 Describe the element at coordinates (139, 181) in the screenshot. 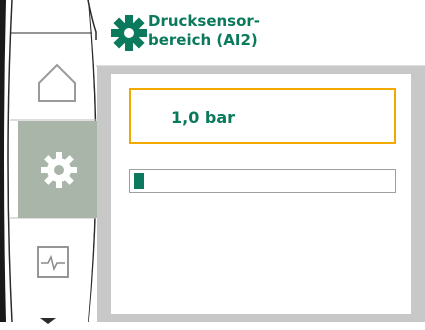

I see `value-progress-fill` at that location.